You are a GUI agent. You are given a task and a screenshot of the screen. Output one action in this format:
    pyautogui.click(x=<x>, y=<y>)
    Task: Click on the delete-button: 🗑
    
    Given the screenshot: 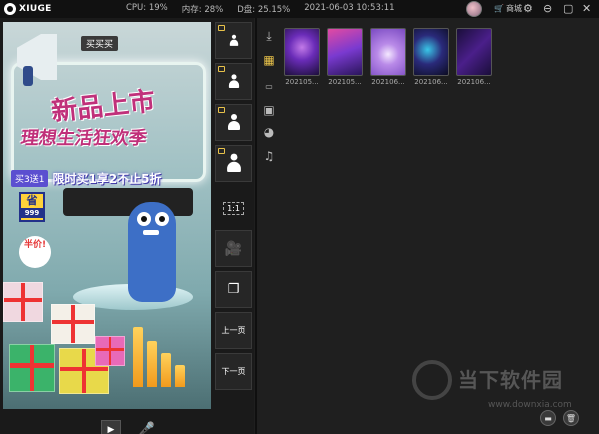 What is the action you would take?
    pyautogui.click(x=571, y=418)
    